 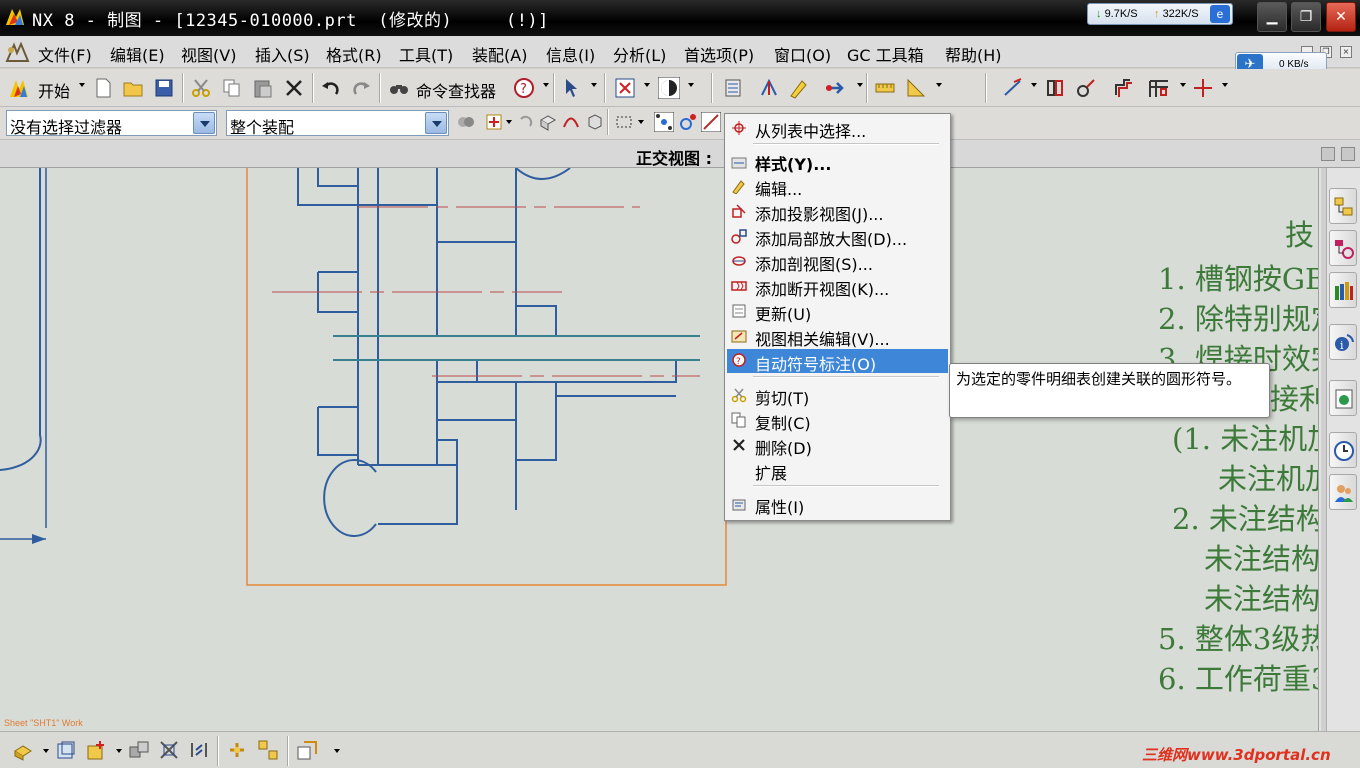 What do you see at coordinates (1086, 88) in the screenshot?
I see `dimension-icon` at bounding box center [1086, 88].